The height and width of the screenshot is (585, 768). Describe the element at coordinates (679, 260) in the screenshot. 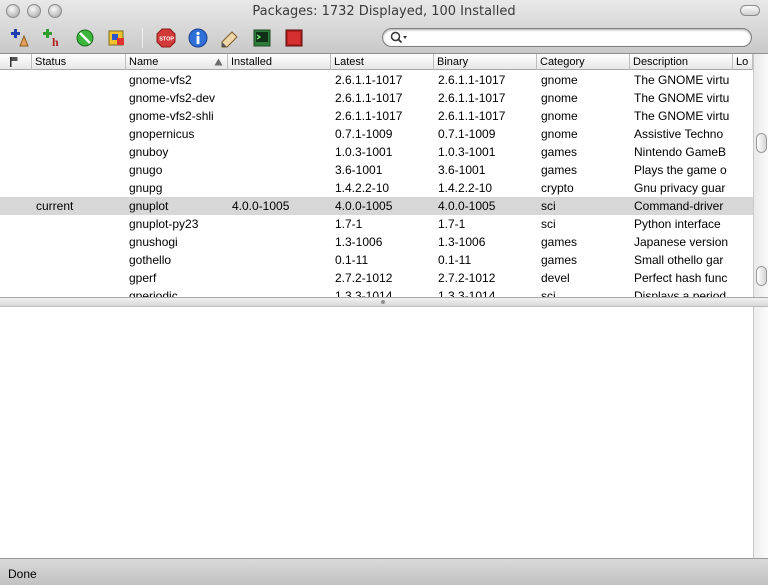

I see `cell-description: Small othello gar` at that location.